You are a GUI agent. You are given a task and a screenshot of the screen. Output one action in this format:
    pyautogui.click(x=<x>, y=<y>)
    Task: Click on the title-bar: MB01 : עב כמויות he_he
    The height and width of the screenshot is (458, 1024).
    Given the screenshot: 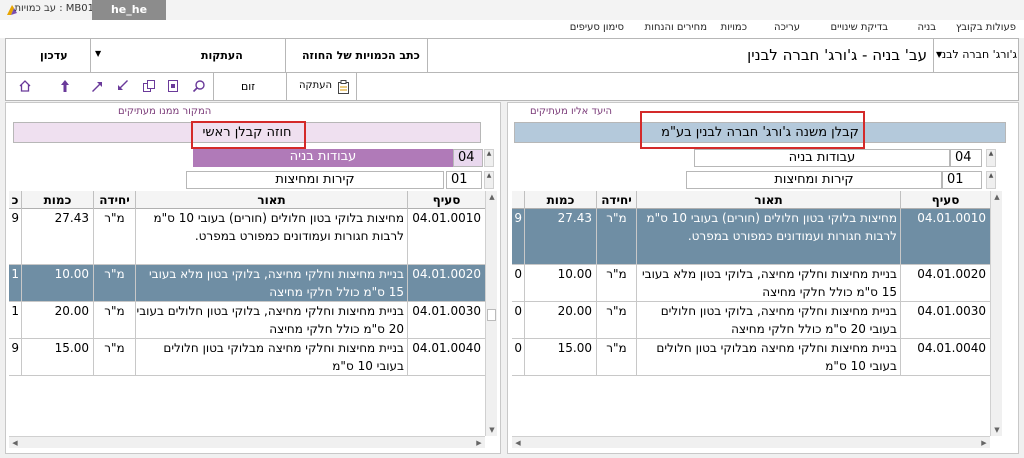 What is the action you would take?
    pyautogui.click(x=512, y=10)
    